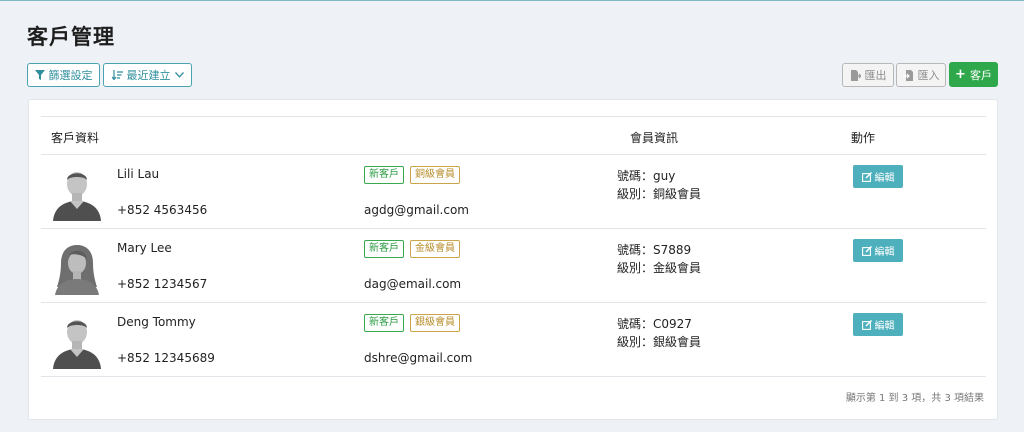  What do you see at coordinates (654, 250) in the screenshot?
I see `member-number: 號碼：S7889` at bounding box center [654, 250].